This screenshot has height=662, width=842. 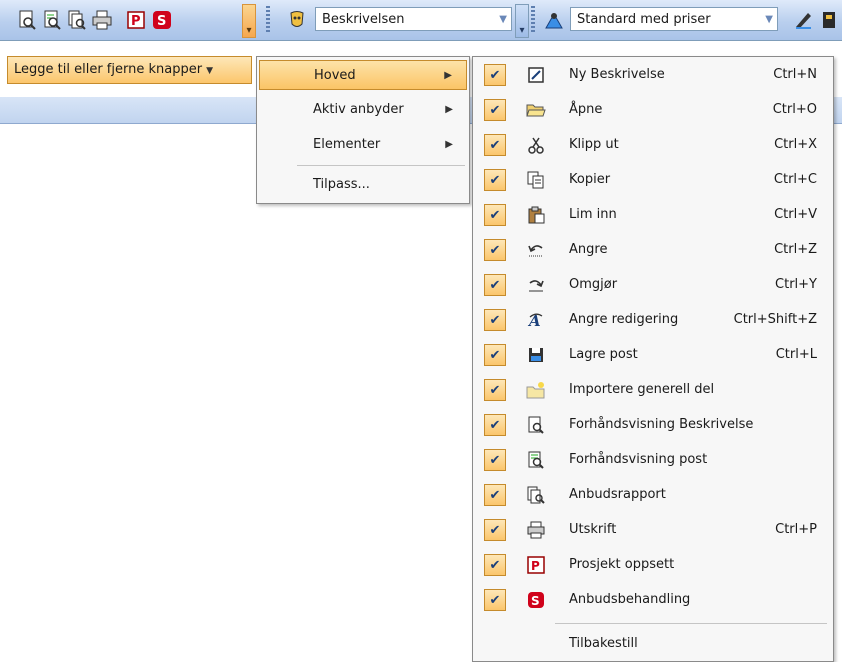 I want to click on toolbar-overflow-button: ▾, so click(x=249, y=21).